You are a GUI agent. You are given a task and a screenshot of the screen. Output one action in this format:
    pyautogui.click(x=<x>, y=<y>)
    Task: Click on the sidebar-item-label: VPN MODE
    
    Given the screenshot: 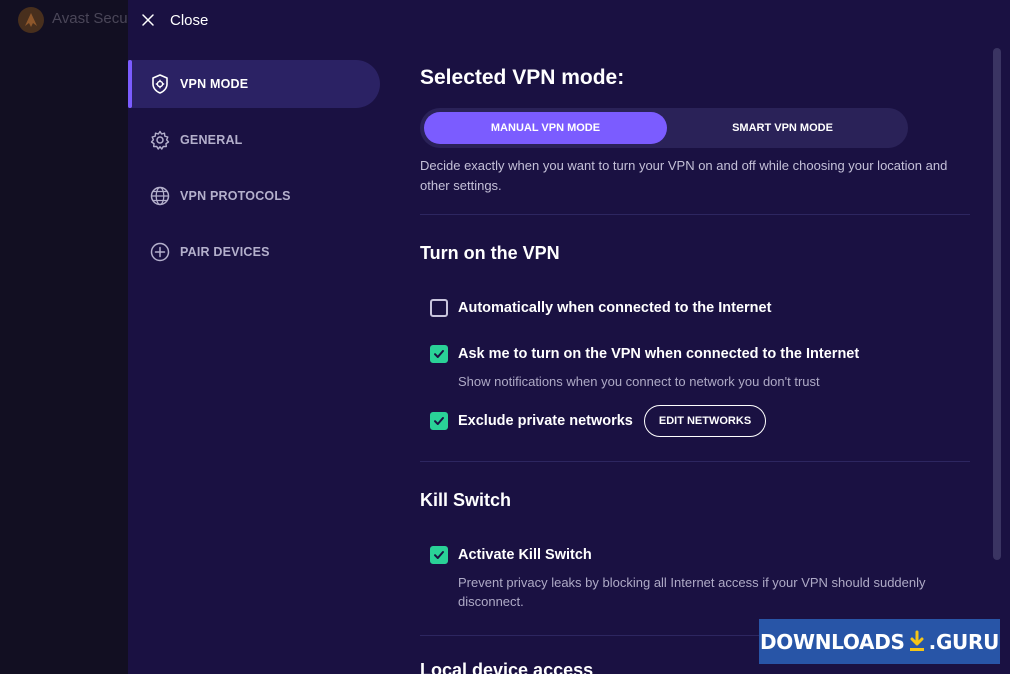 What is the action you would take?
    pyautogui.click(x=214, y=84)
    